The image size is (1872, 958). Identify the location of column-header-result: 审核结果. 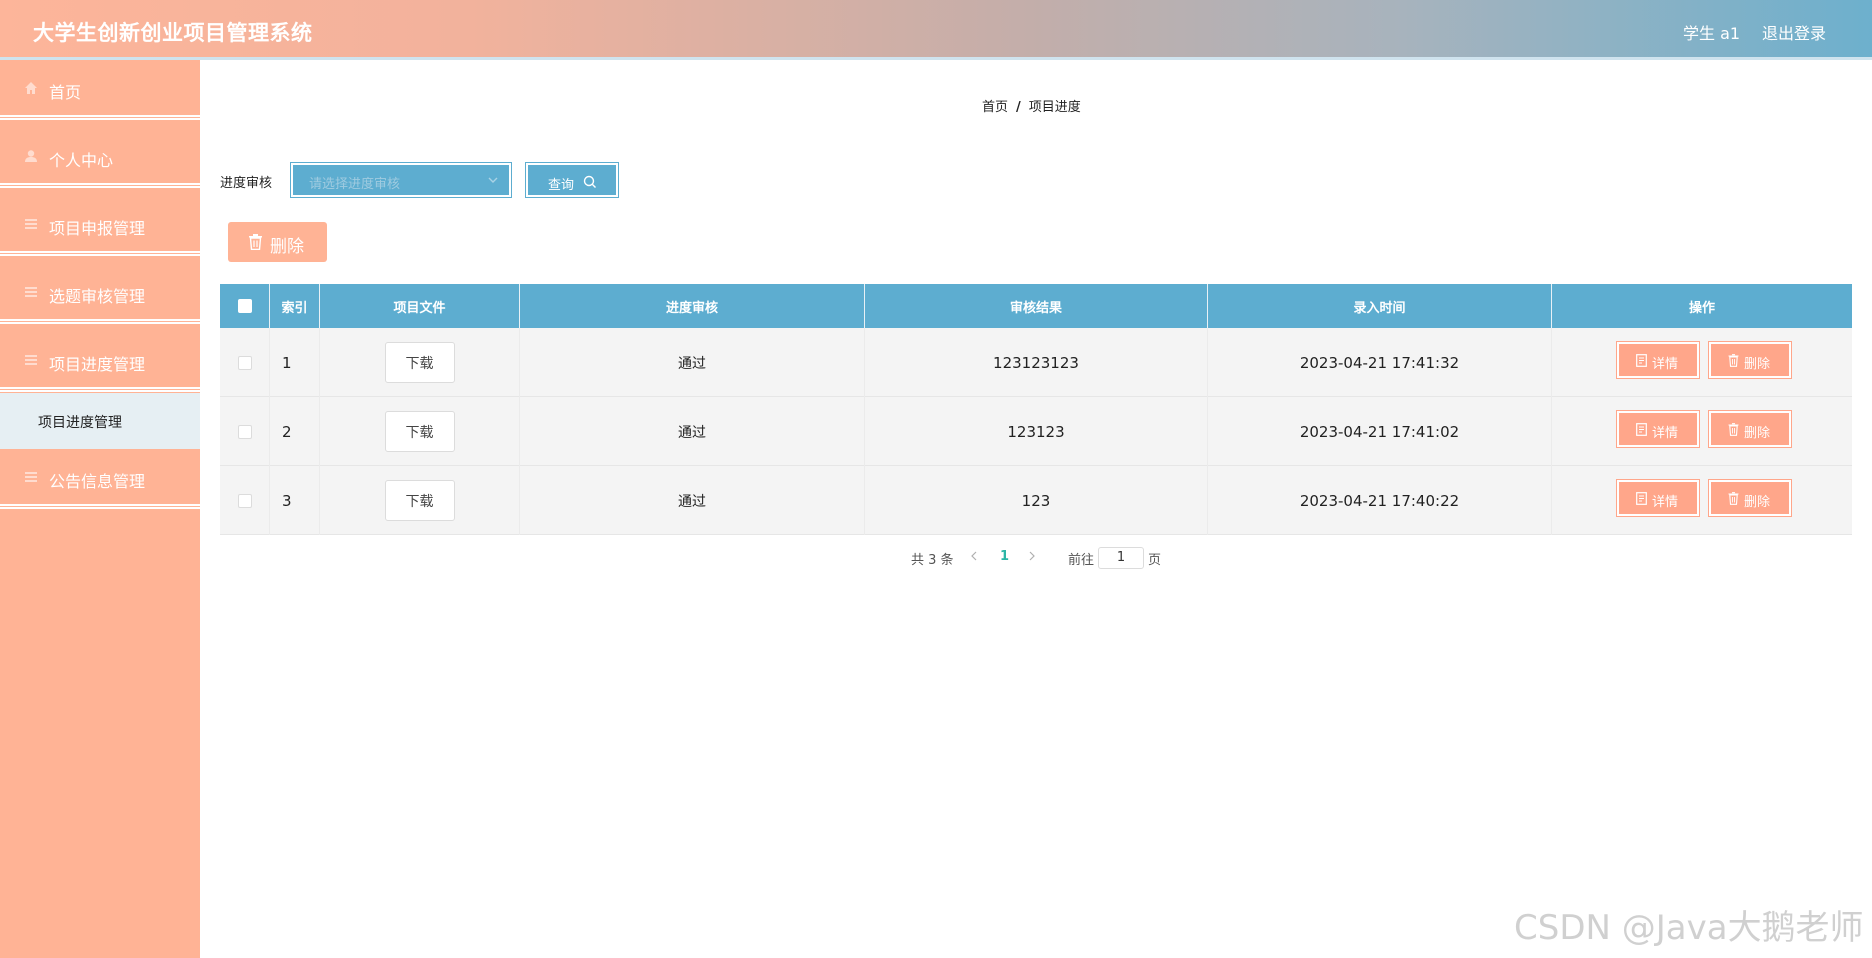
(1036, 306).